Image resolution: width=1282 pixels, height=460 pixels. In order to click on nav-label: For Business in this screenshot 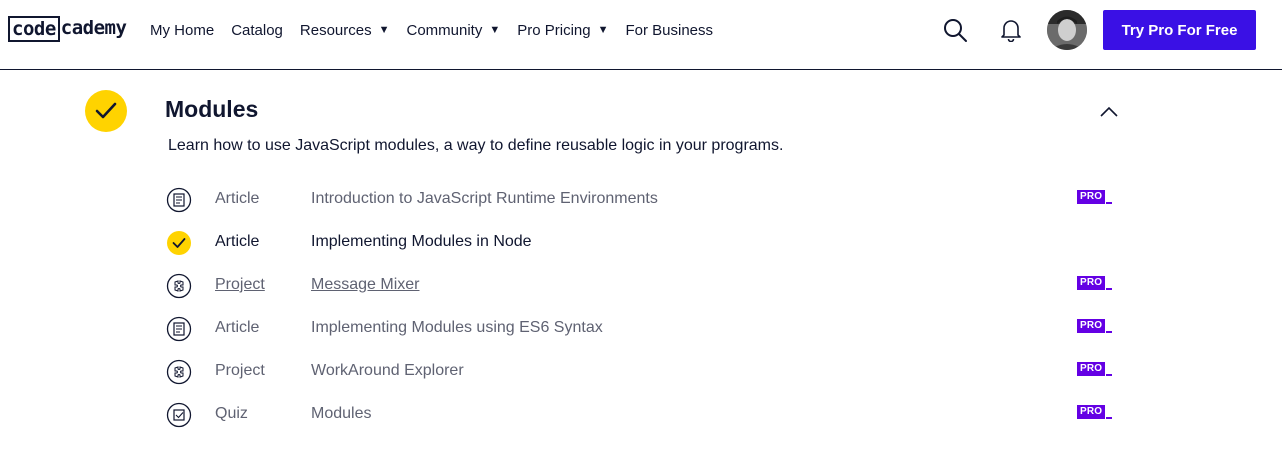, I will do `click(669, 30)`.